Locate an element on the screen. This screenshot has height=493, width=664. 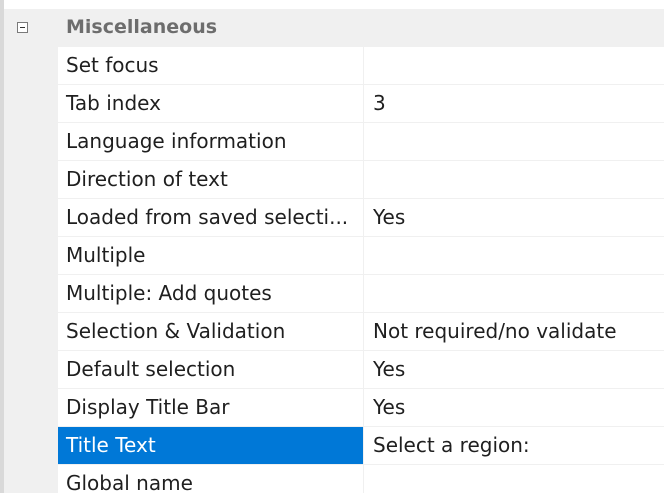
property-name: Direction of text is located at coordinates (211, 179).